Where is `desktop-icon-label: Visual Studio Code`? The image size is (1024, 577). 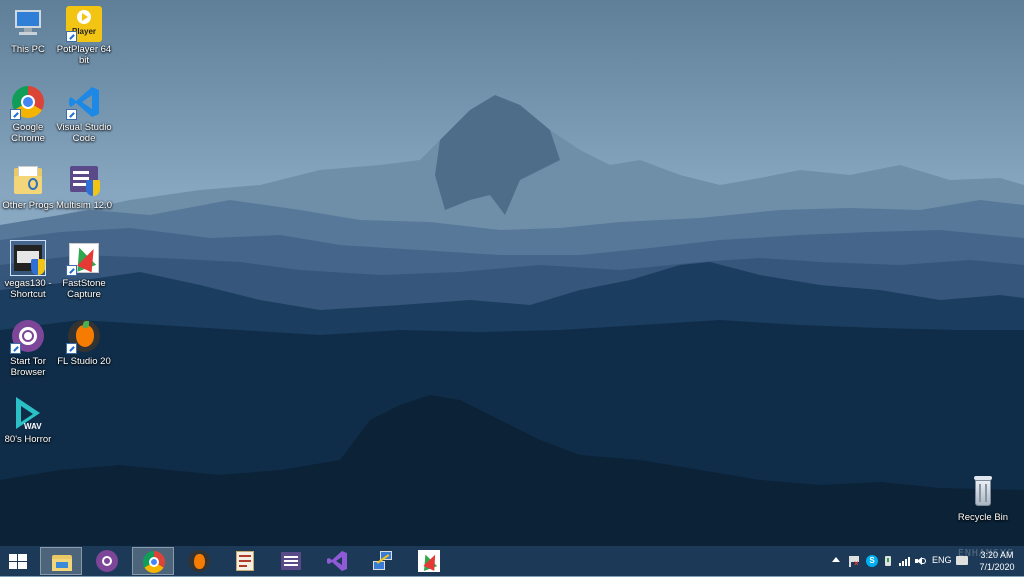 desktop-icon-label: Visual Studio Code is located at coordinates (84, 133).